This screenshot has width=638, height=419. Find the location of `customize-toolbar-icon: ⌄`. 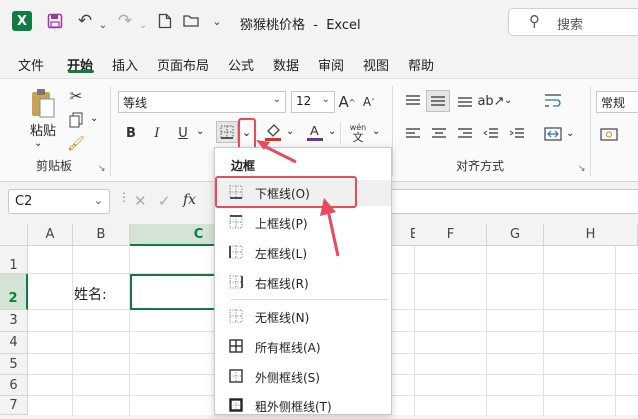

customize-toolbar-icon: ⌄ is located at coordinates (217, 21).